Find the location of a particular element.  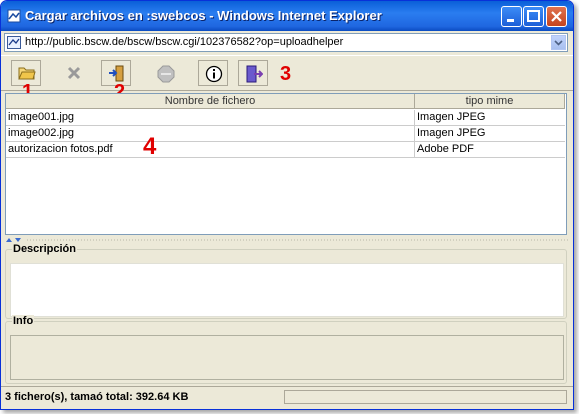

close-button is located at coordinates (556, 16).